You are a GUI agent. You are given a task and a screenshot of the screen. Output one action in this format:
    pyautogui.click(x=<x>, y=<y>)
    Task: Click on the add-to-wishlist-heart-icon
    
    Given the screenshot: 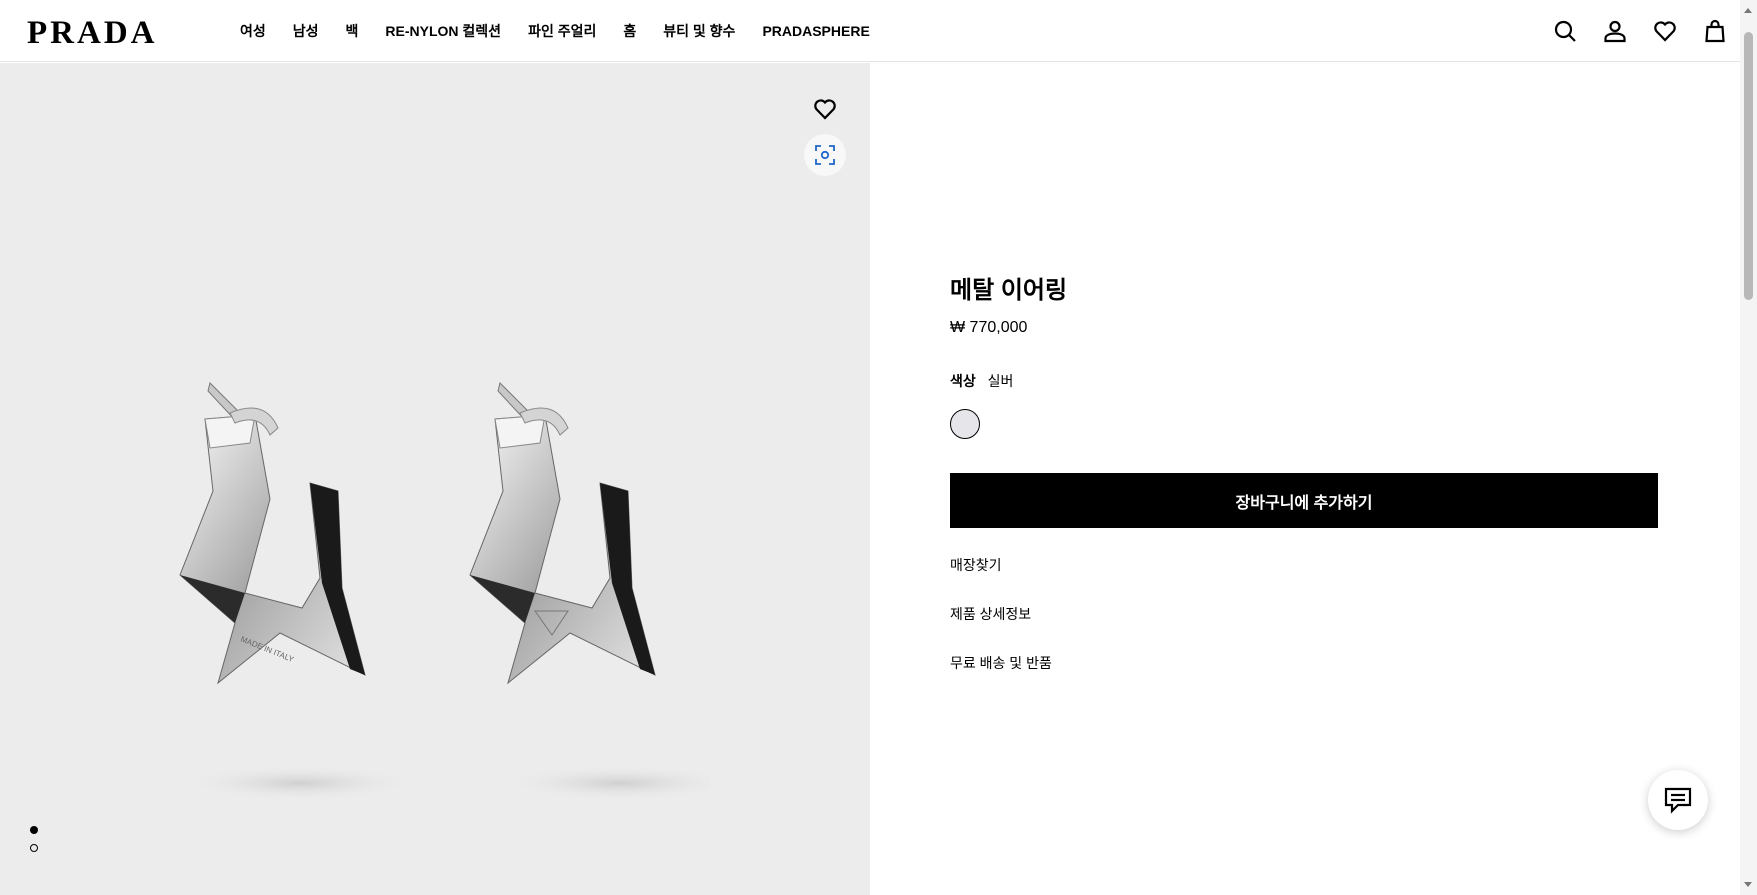 What is the action you would take?
    pyautogui.click(x=825, y=109)
    